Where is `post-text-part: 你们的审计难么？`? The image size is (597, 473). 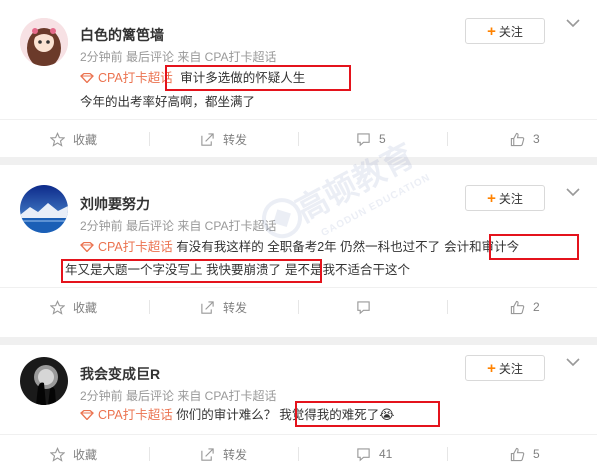
post-text-part: 你们的审计难么？ is located at coordinates (224, 415).